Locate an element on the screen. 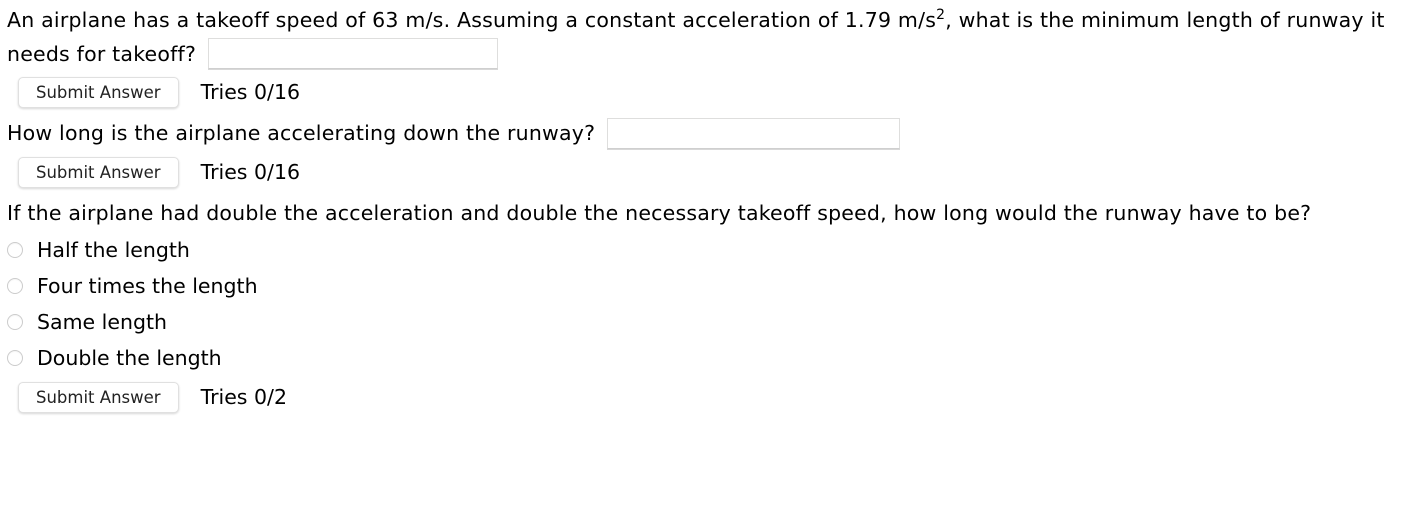  tries-counter-3: Tries 0/2 is located at coordinates (243, 397).